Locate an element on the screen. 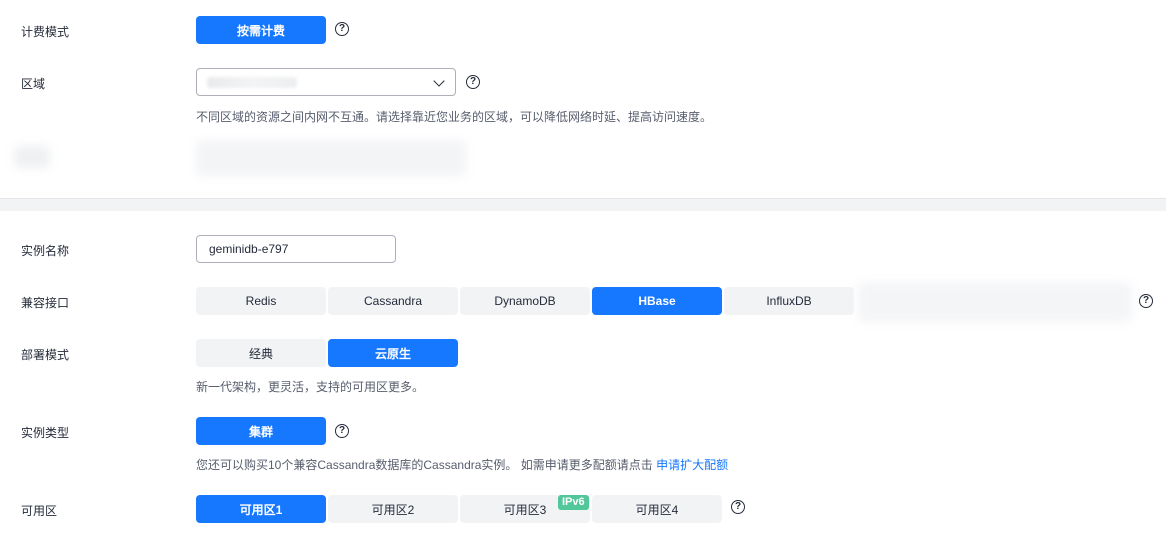  region-select is located at coordinates (326, 82).